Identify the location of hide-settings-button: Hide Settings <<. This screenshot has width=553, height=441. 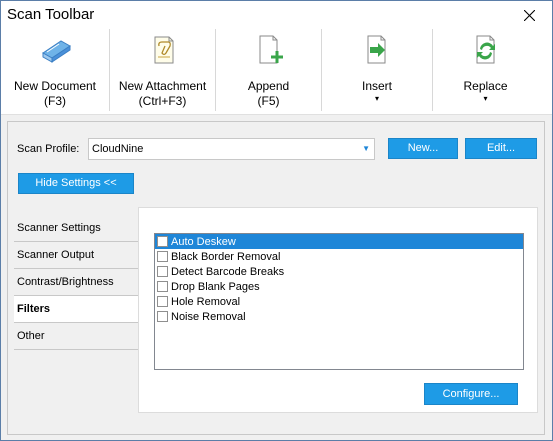
(76, 183).